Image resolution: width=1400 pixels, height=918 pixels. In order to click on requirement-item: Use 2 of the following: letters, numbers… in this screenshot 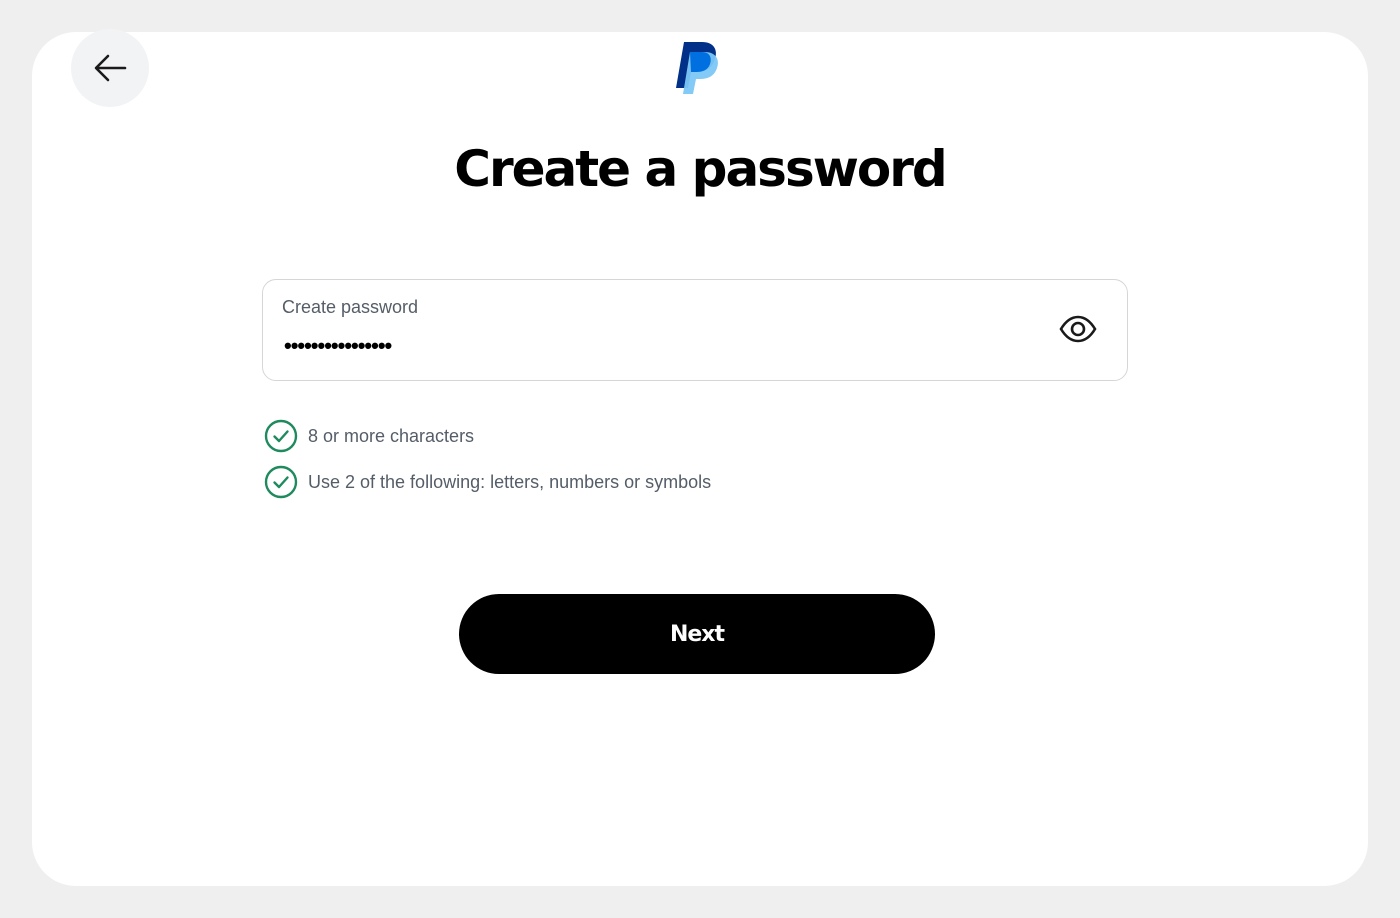, I will do `click(487, 482)`.